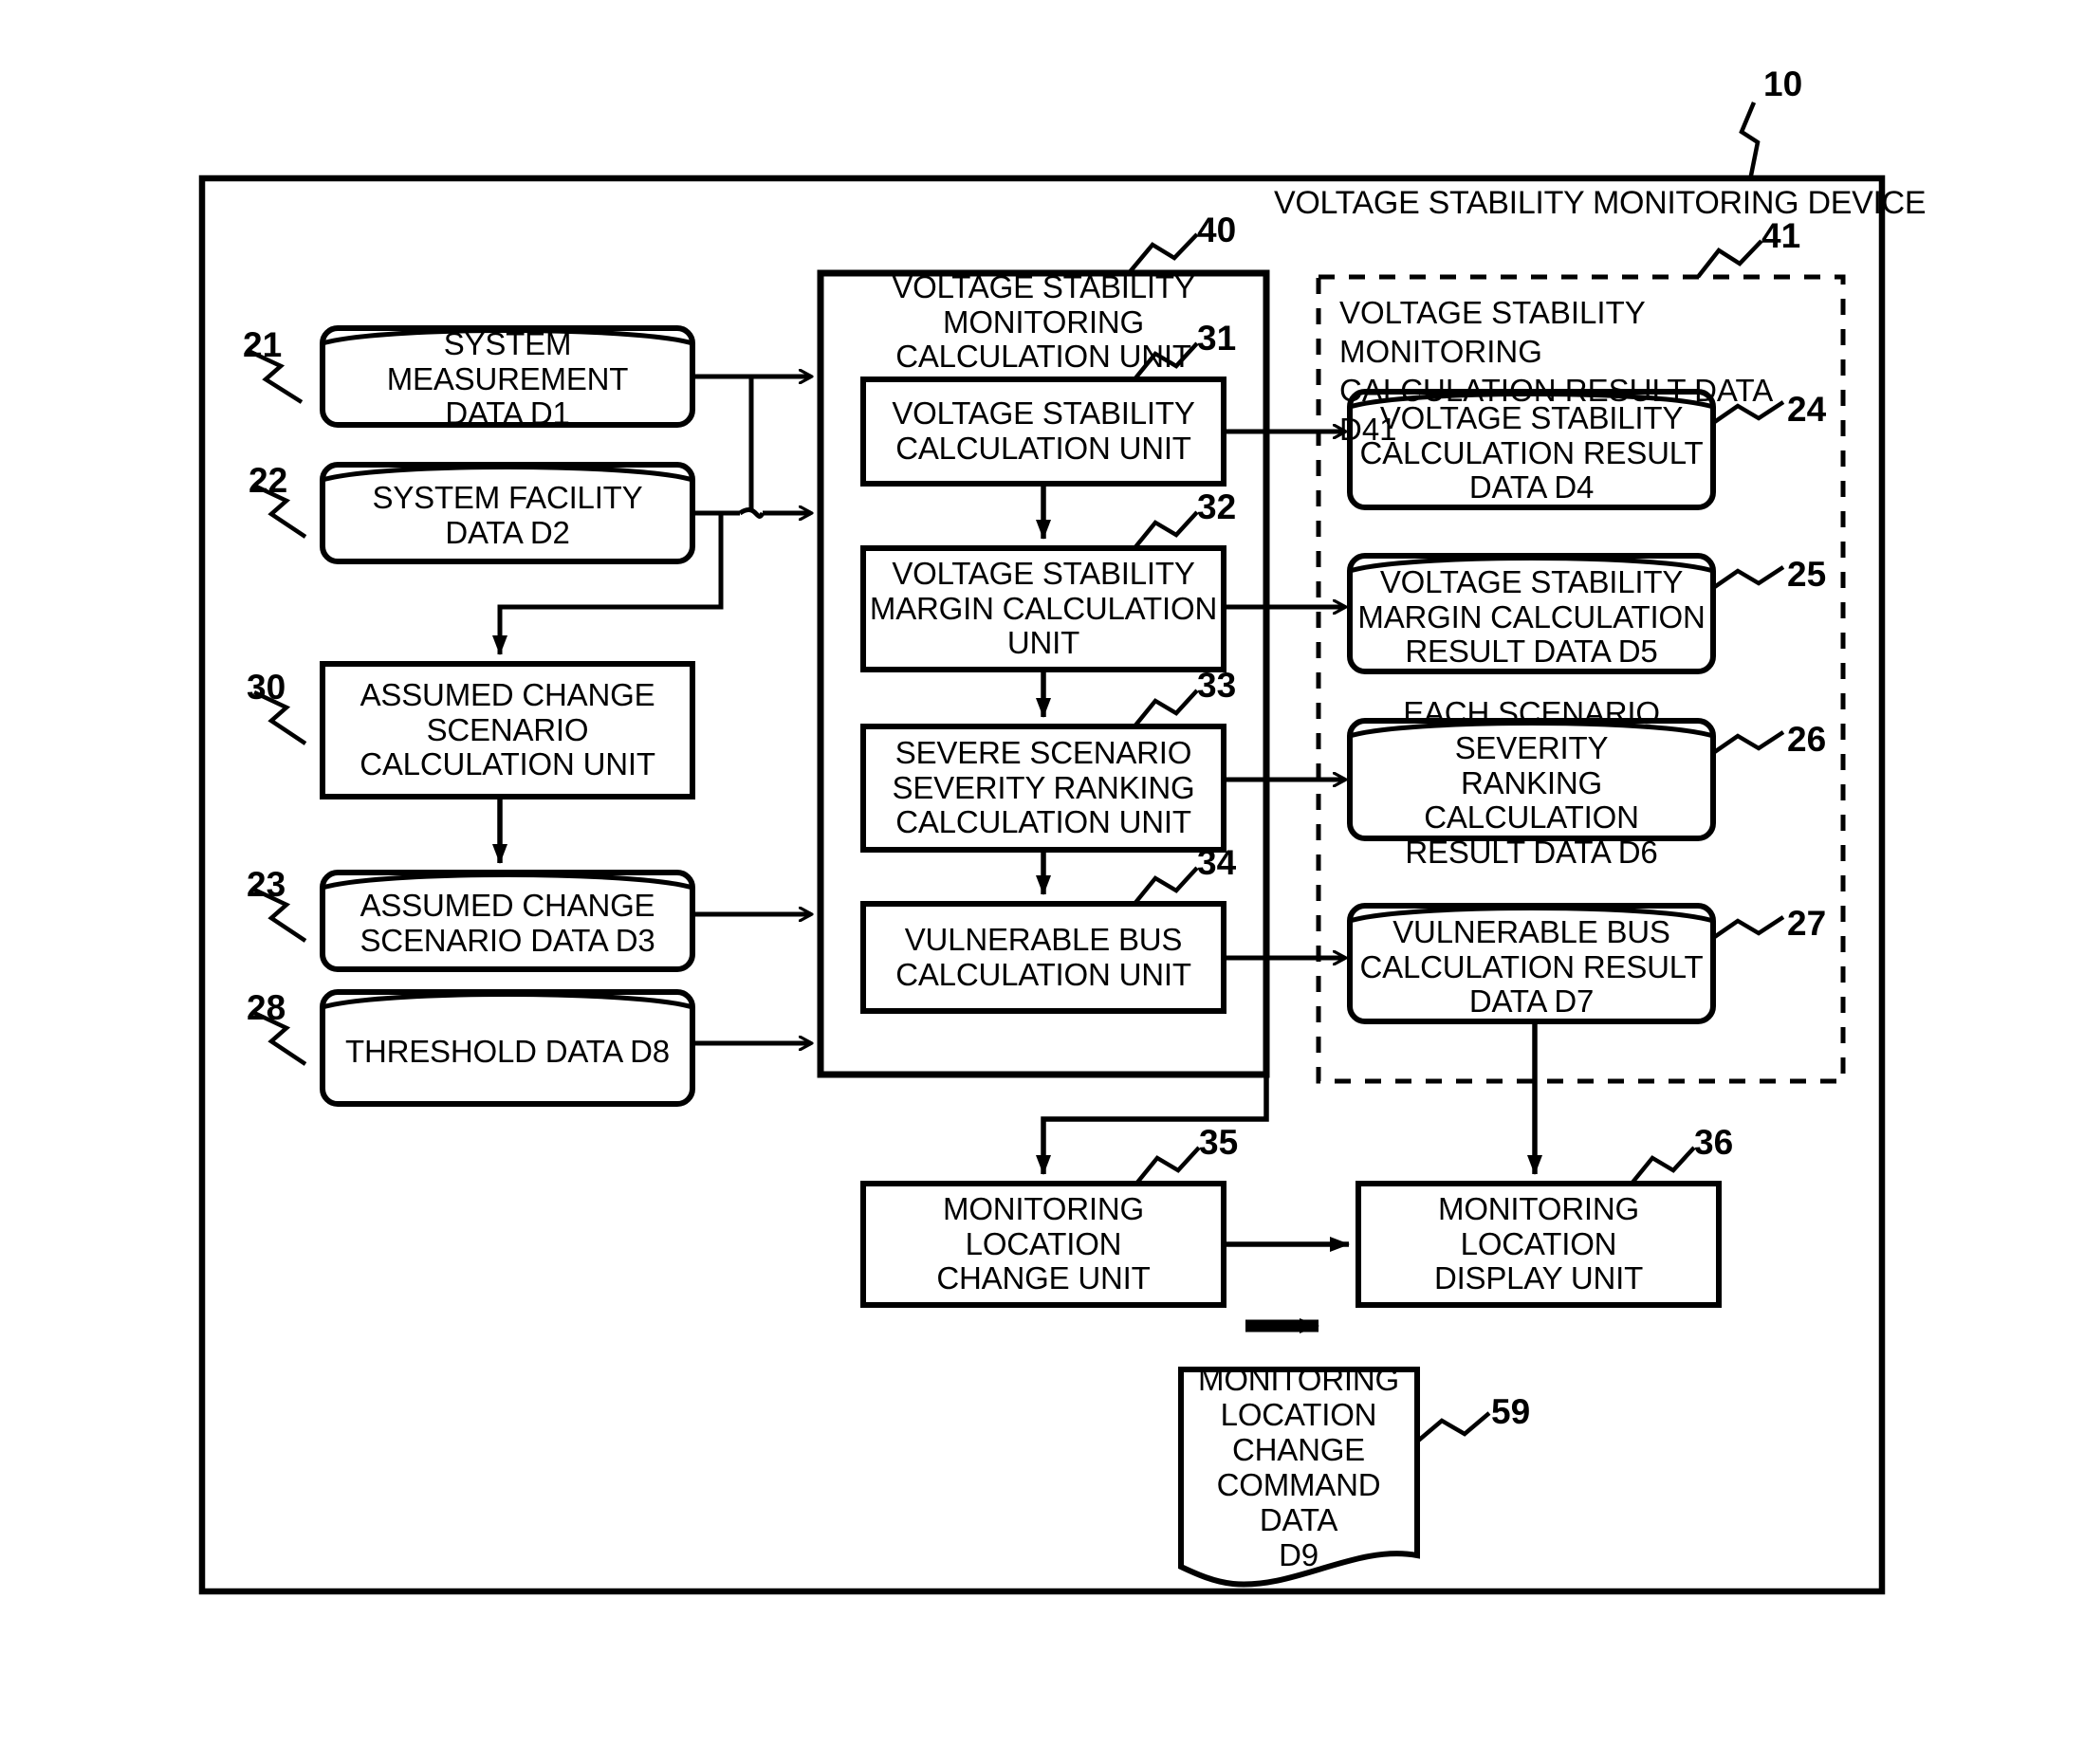 Image resolution: width=2084 pixels, height=1764 pixels. What do you see at coordinates (1807, 410) in the screenshot?
I see `ref-number-24: 24` at bounding box center [1807, 410].